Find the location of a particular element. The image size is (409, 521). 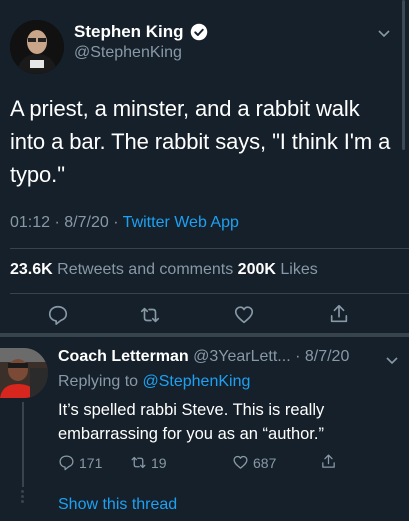

reply-like-button: 687 is located at coordinates (254, 462).